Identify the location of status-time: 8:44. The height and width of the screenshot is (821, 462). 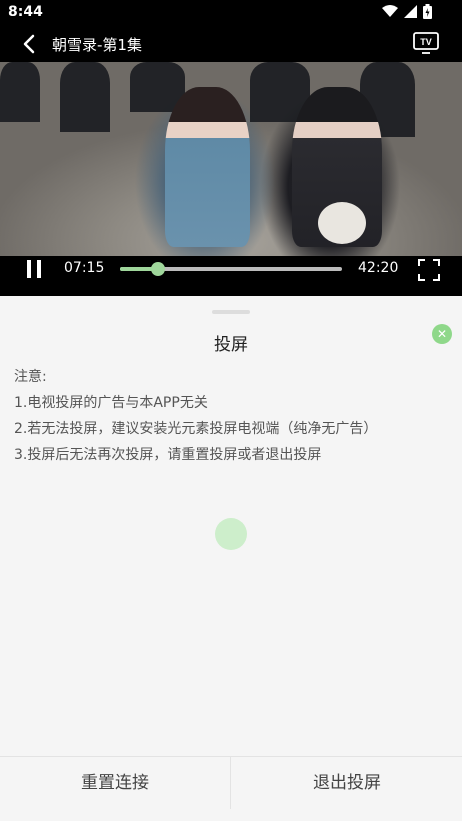
(25, 12).